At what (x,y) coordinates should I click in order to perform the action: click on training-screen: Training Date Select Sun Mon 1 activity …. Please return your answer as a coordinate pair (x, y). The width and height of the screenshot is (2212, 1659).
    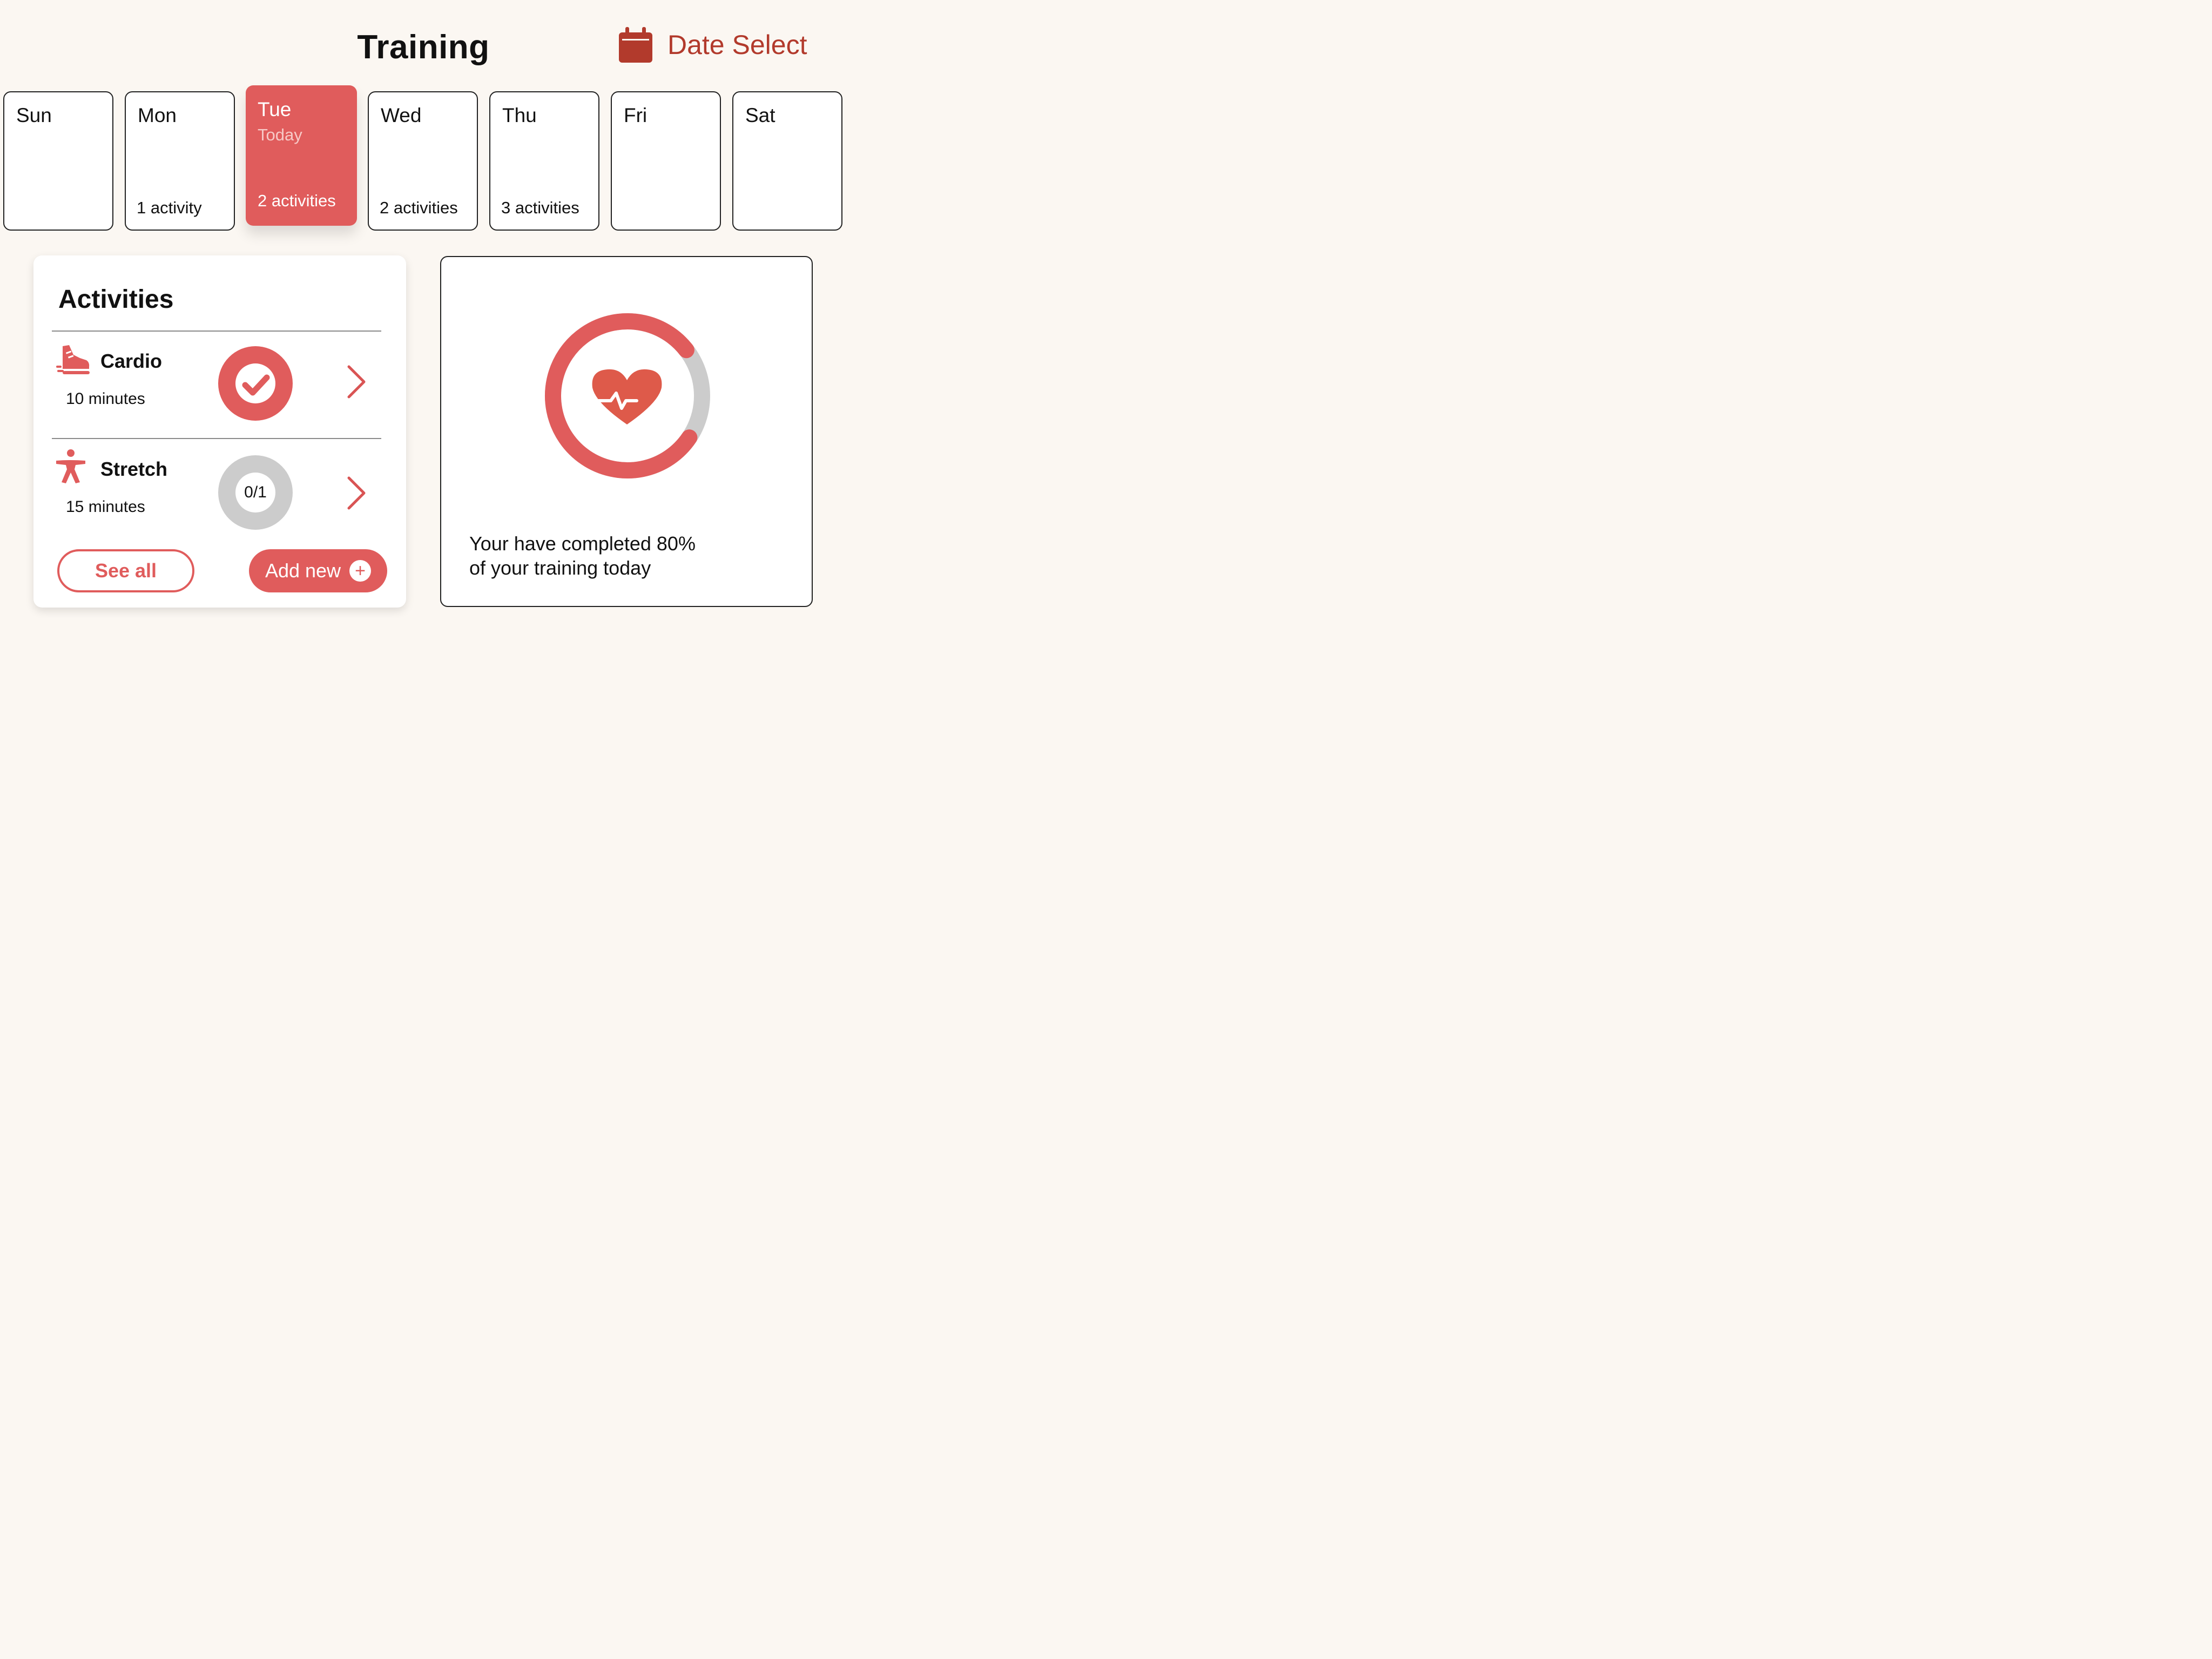
    Looking at the image, I should click on (423, 317).